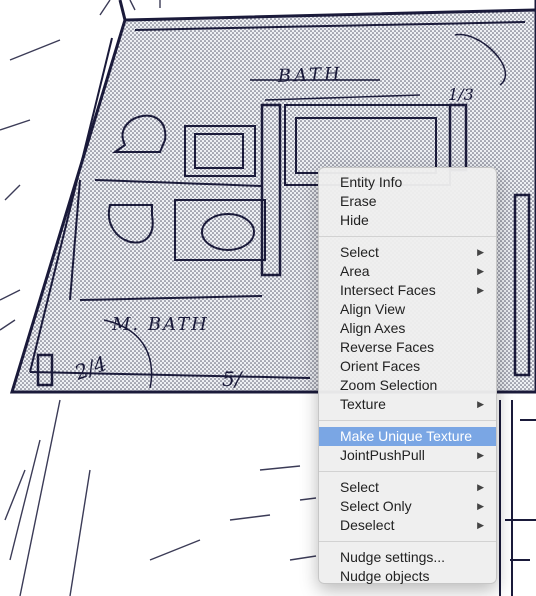 Image resolution: width=536 pixels, height=596 pixels. What do you see at coordinates (407, 182) in the screenshot?
I see `menu-item-entity-info: Entity Info` at bounding box center [407, 182].